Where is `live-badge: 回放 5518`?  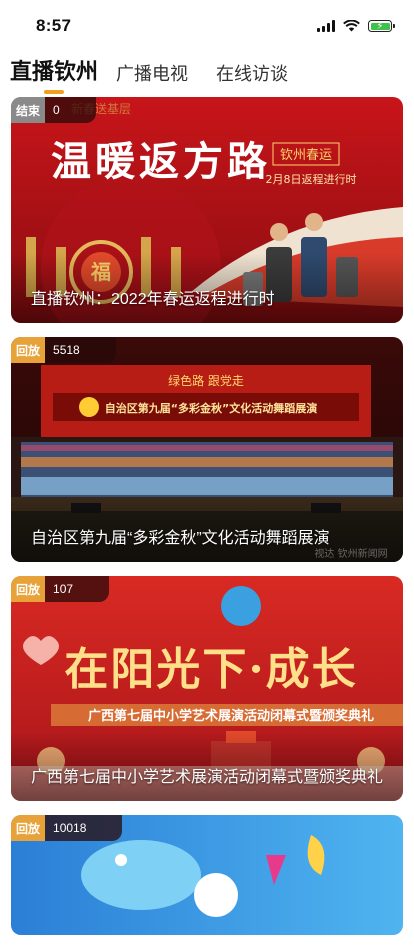
live-badge: 回放 5518 is located at coordinates (63, 350).